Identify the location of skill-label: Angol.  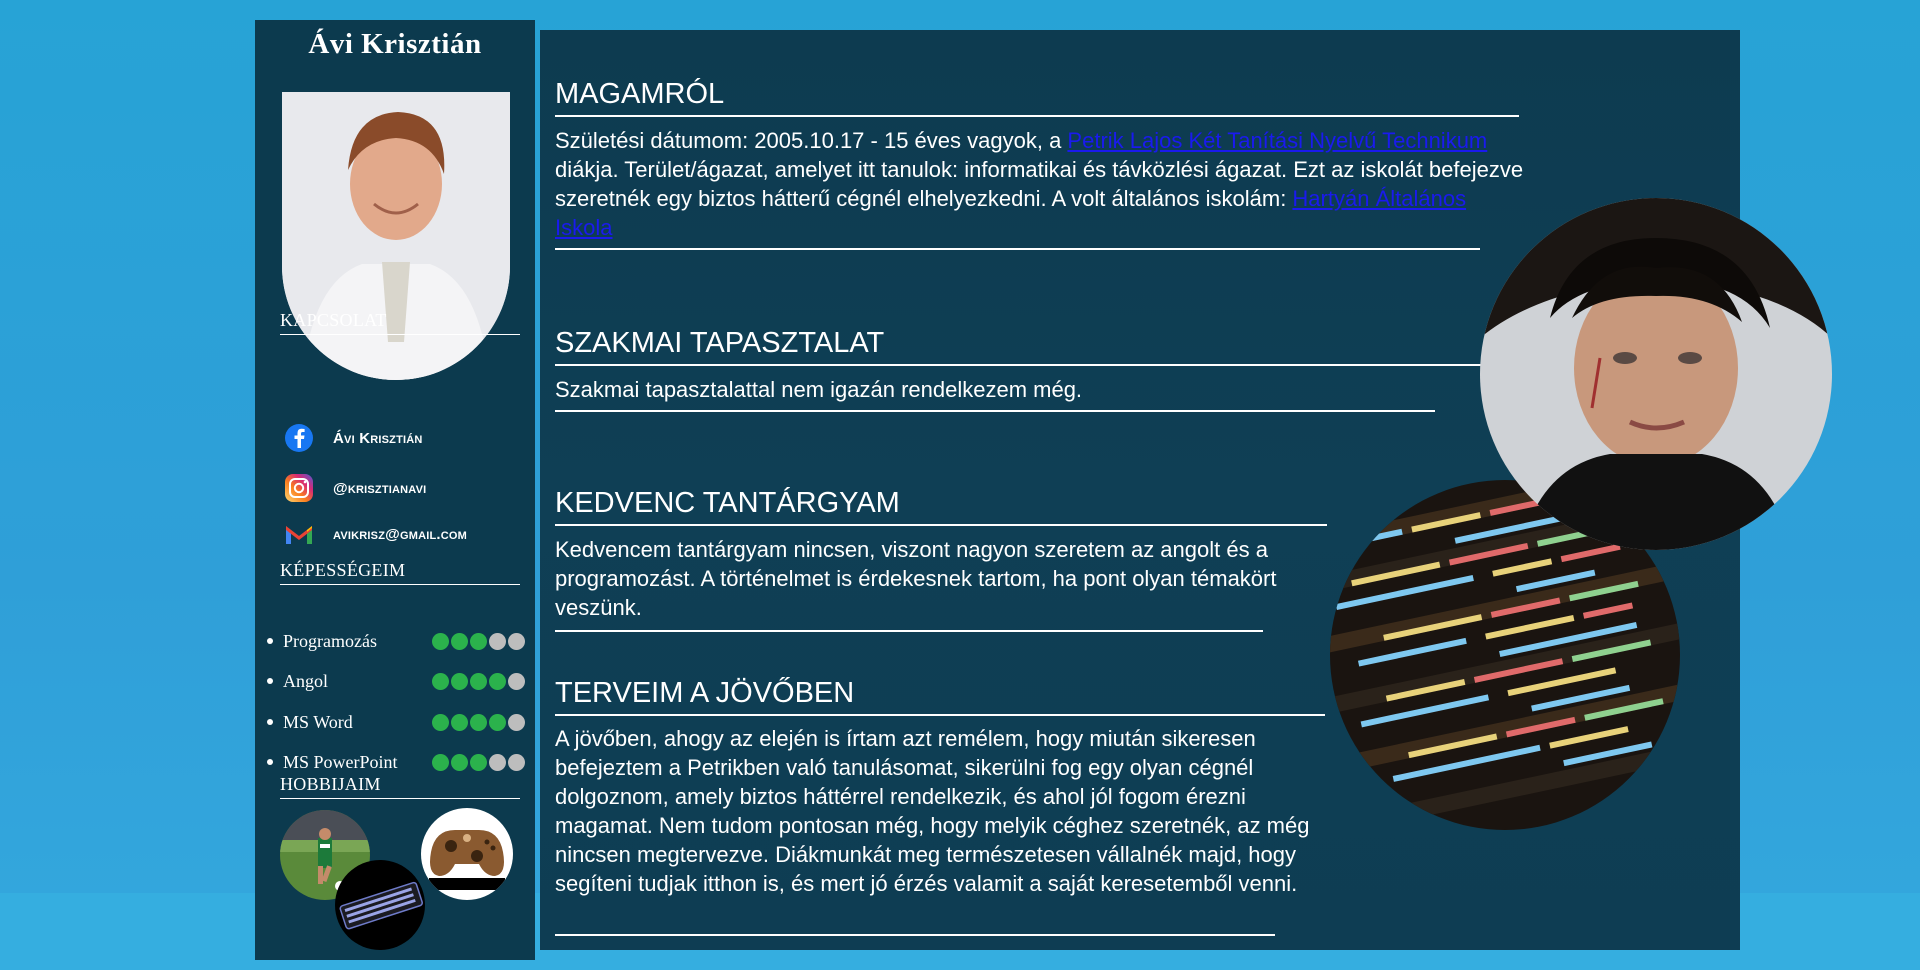
(305, 680).